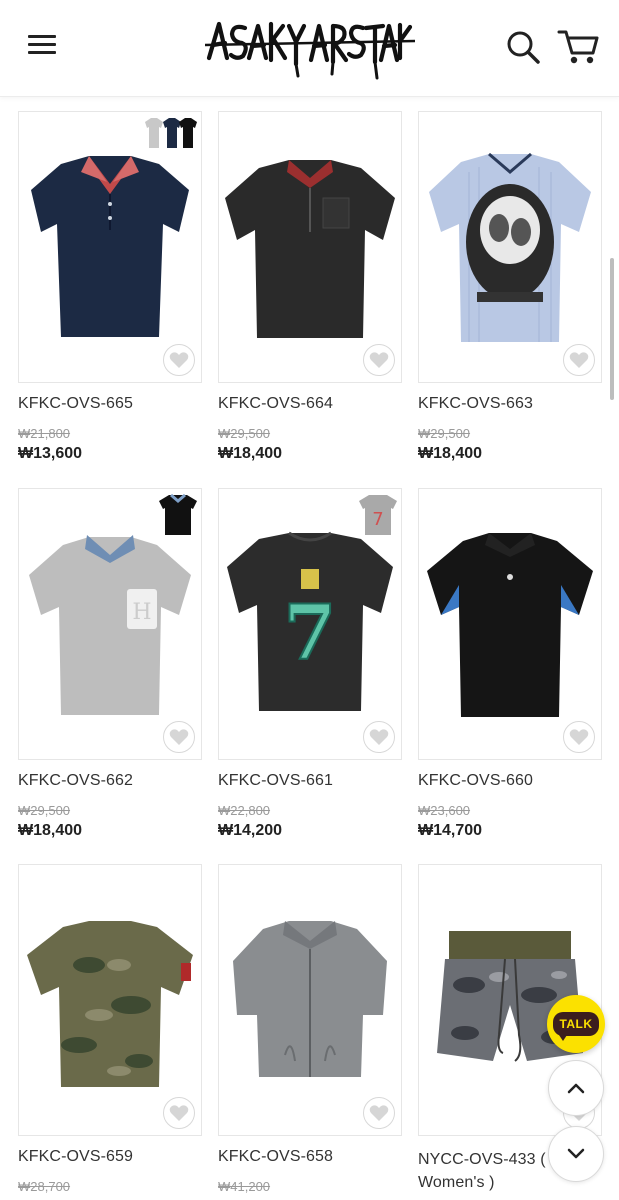  I want to click on product-name: KFKC-OVS-664, so click(275, 404).